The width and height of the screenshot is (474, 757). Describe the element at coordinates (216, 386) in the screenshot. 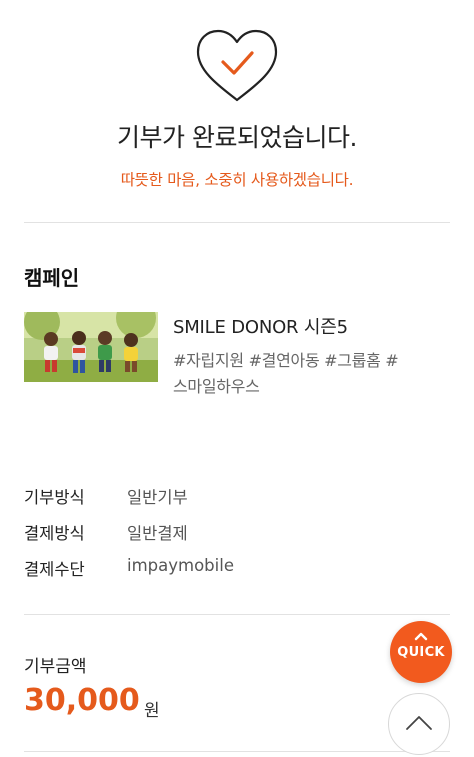

I see `campaign-tags-line: 스마일하우스` at that location.